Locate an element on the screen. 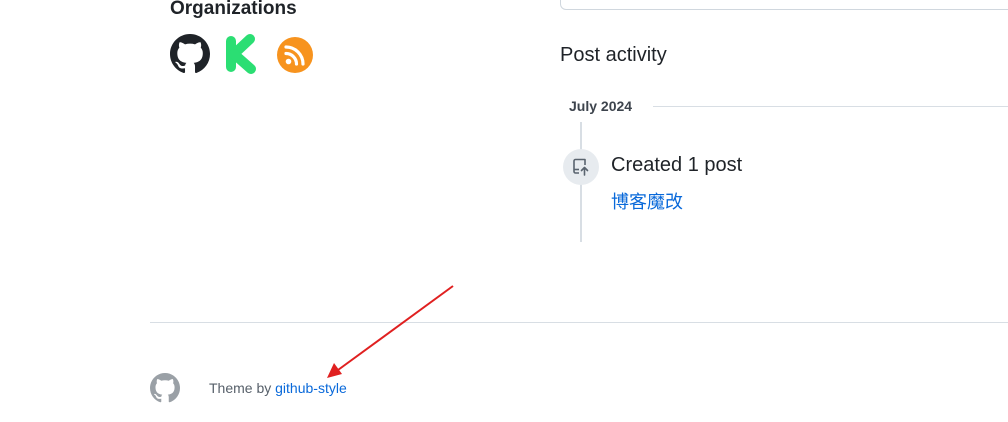 This screenshot has width=1008, height=422. post-link: 博客魔改 is located at coordinates (647, 201).